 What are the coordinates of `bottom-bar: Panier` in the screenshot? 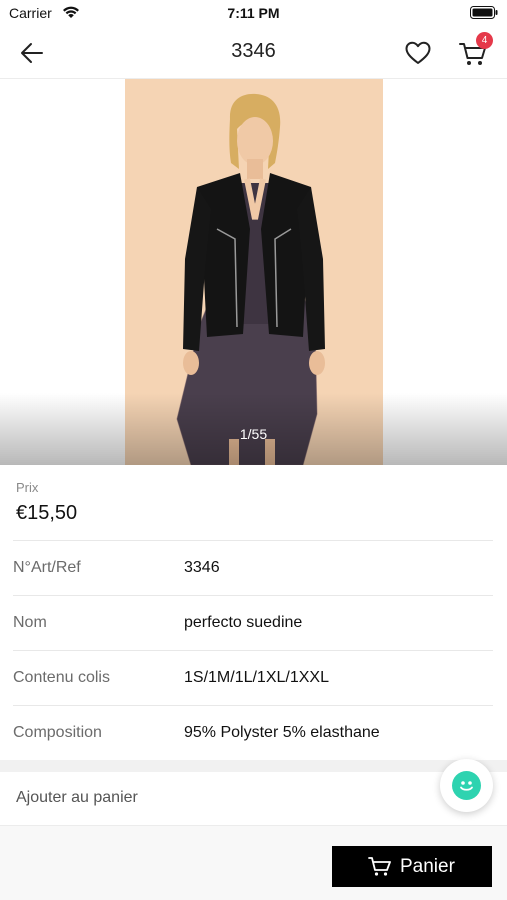 It's located at (253, 863).